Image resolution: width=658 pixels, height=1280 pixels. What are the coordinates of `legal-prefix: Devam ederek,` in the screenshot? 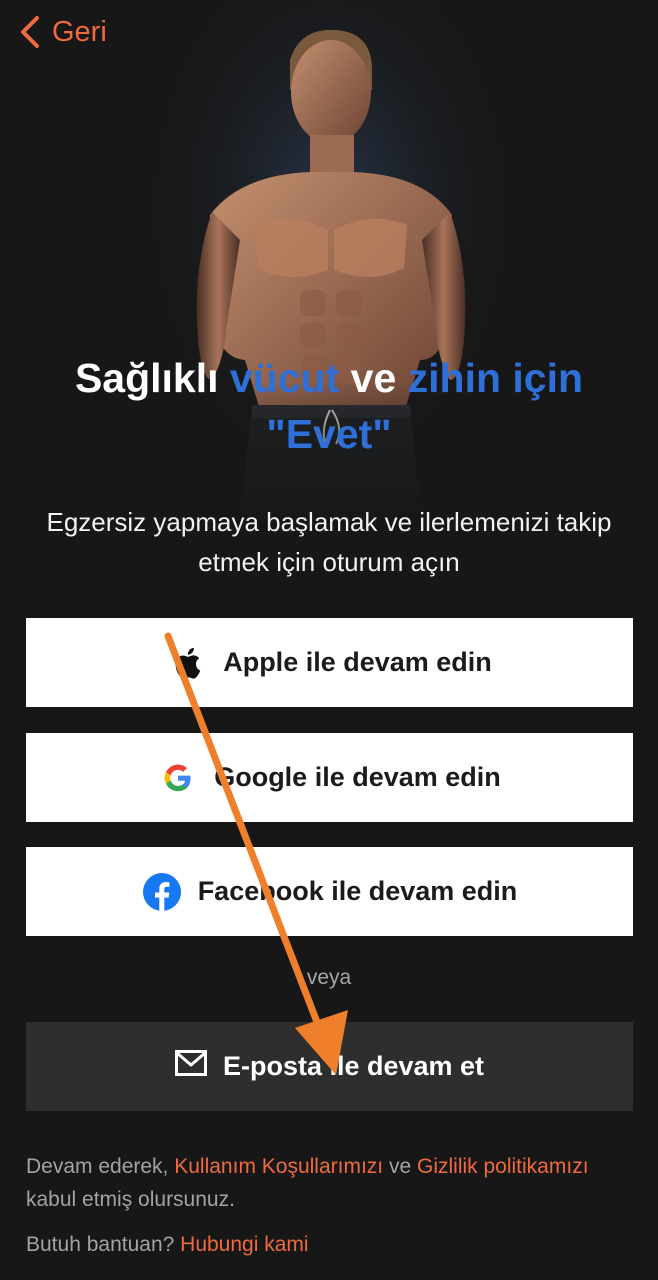 It's located at (100, 1166).